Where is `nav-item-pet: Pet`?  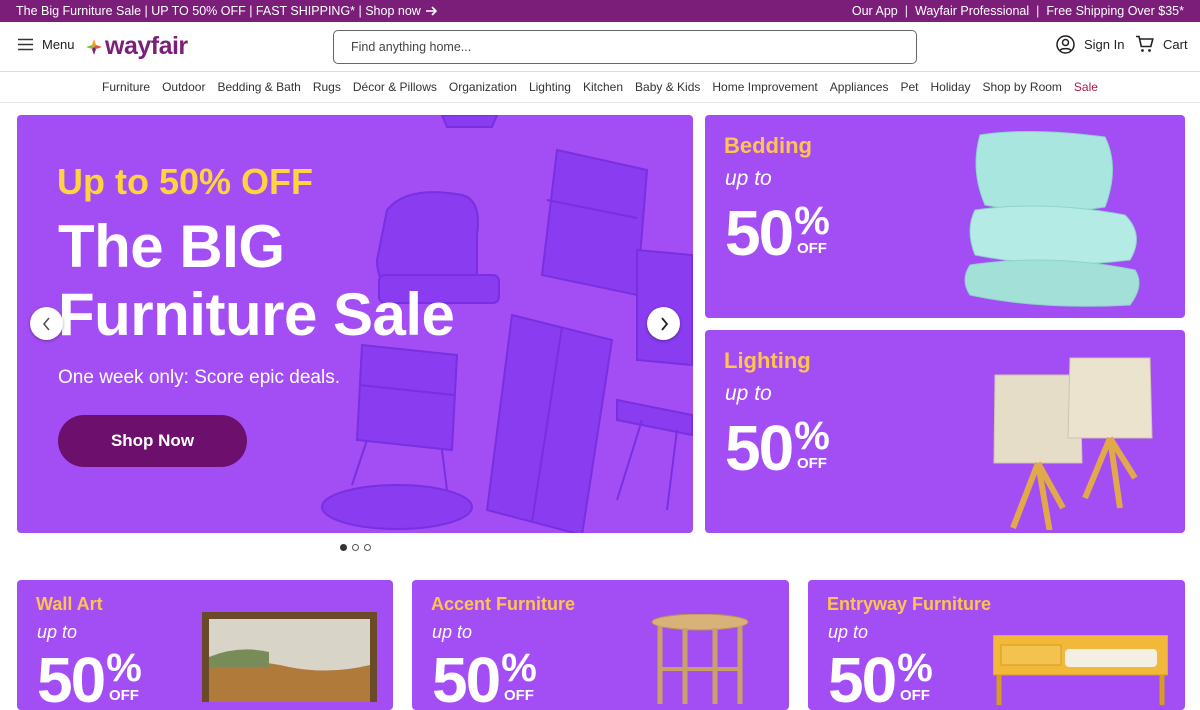
nav-item-pet: Pet is located at coordinates (909, 87).